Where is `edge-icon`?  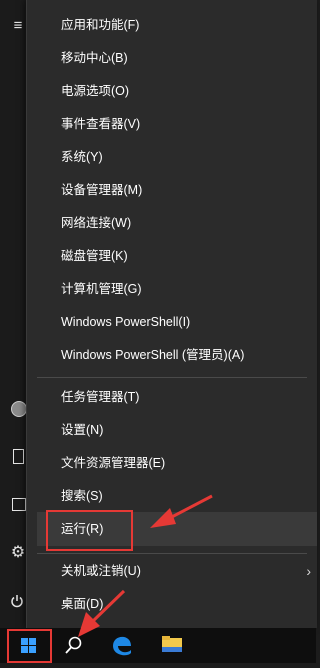
edge-icon is located at coordinates (122, 646).